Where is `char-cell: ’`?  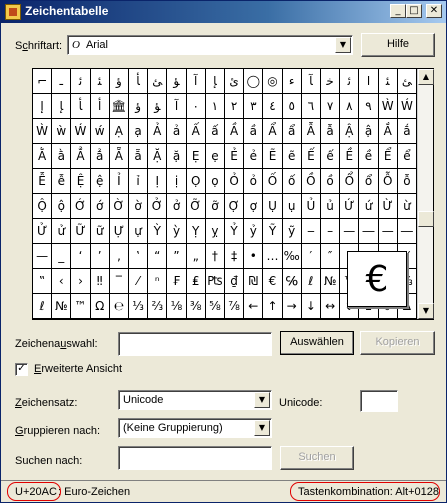
char-cell: ’ is located at coordinates (100, 256).